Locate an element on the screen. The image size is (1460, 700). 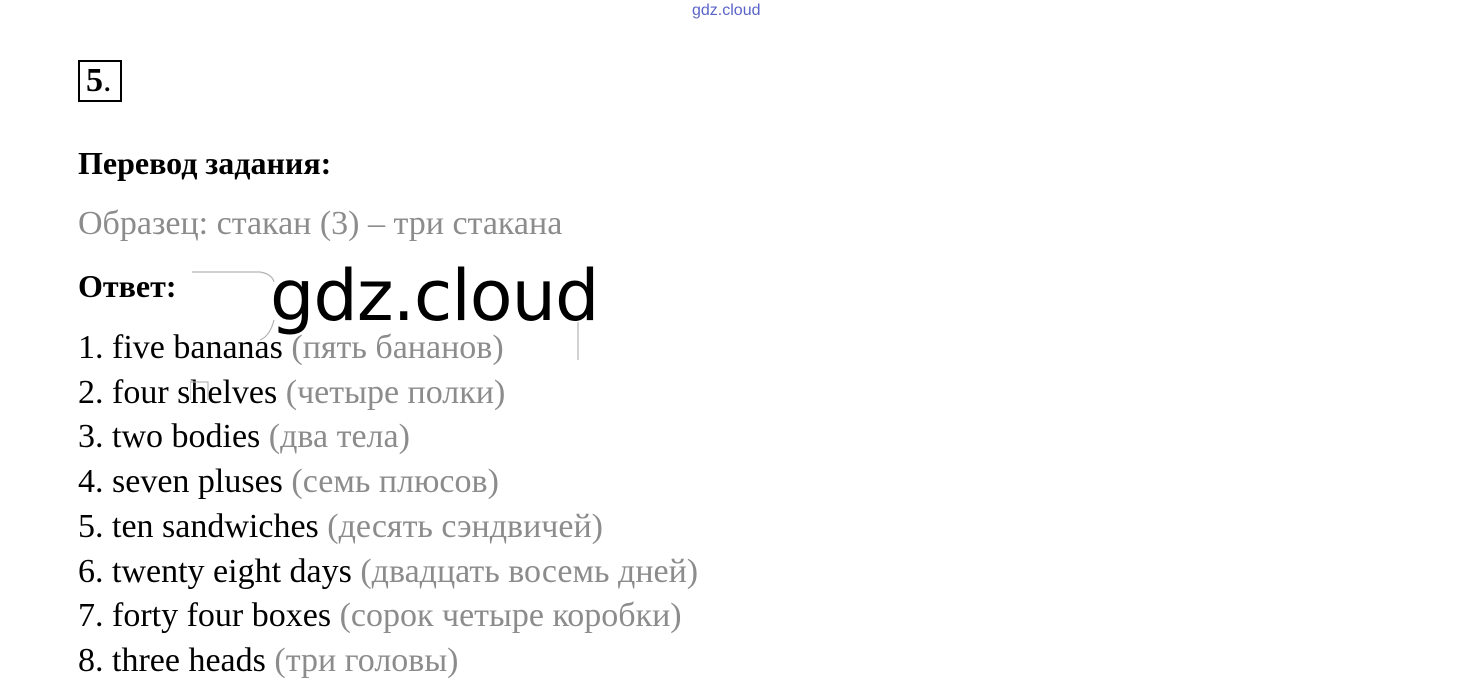
answer-item-2: 2. four shelves (четыре полки) is located at coordinates (388, 393).